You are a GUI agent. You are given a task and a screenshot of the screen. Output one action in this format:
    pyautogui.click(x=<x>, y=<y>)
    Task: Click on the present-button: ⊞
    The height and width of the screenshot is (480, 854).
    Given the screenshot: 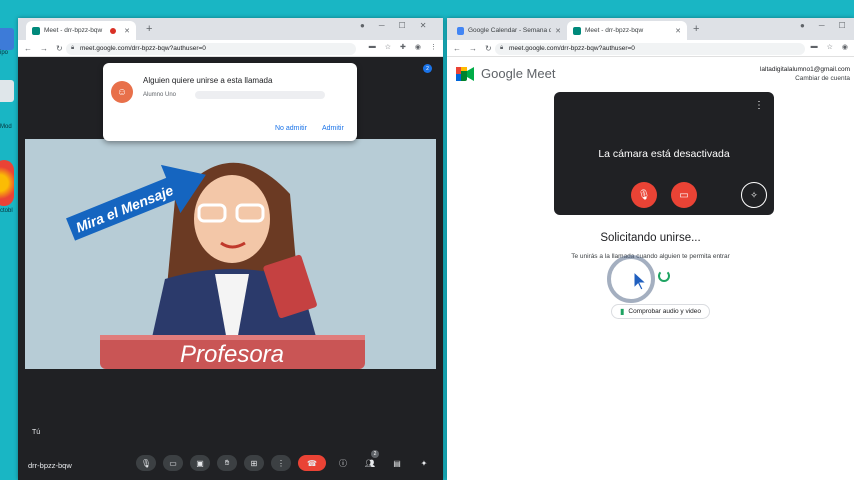 What is the action you would take?
    pyautogui.click(x=254, y=463)
    